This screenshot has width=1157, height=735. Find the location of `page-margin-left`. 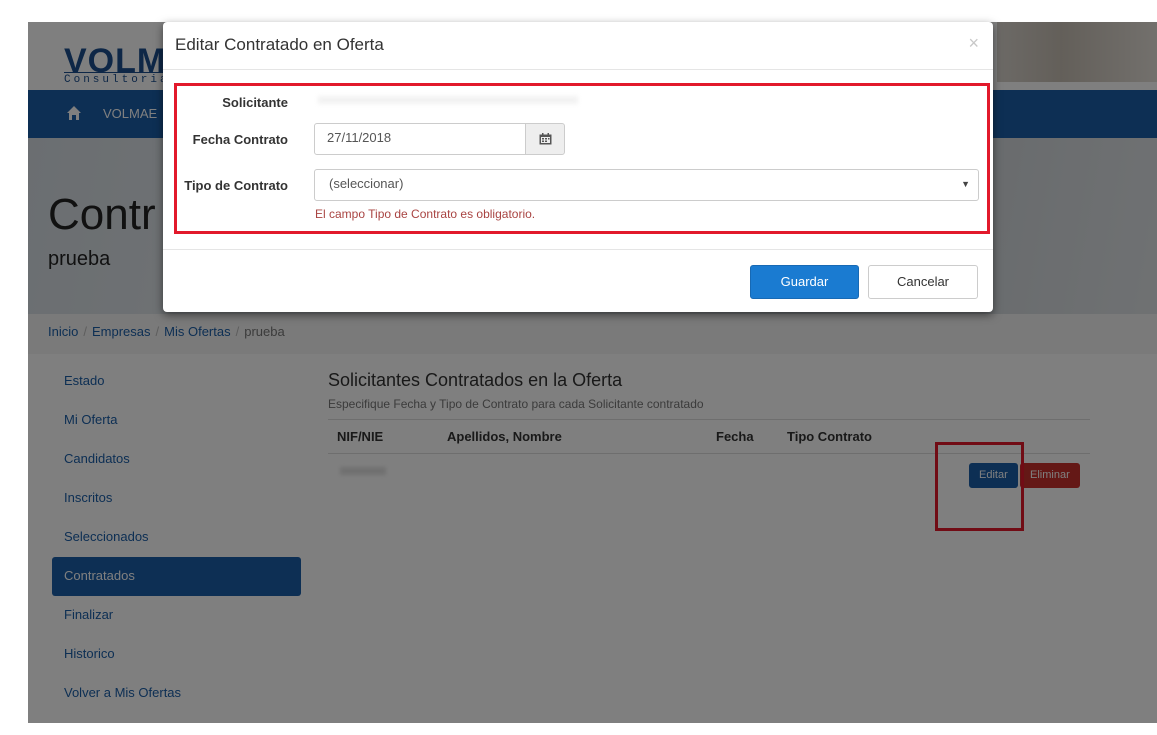

page-margin-left is located at coordinates (14, 367).